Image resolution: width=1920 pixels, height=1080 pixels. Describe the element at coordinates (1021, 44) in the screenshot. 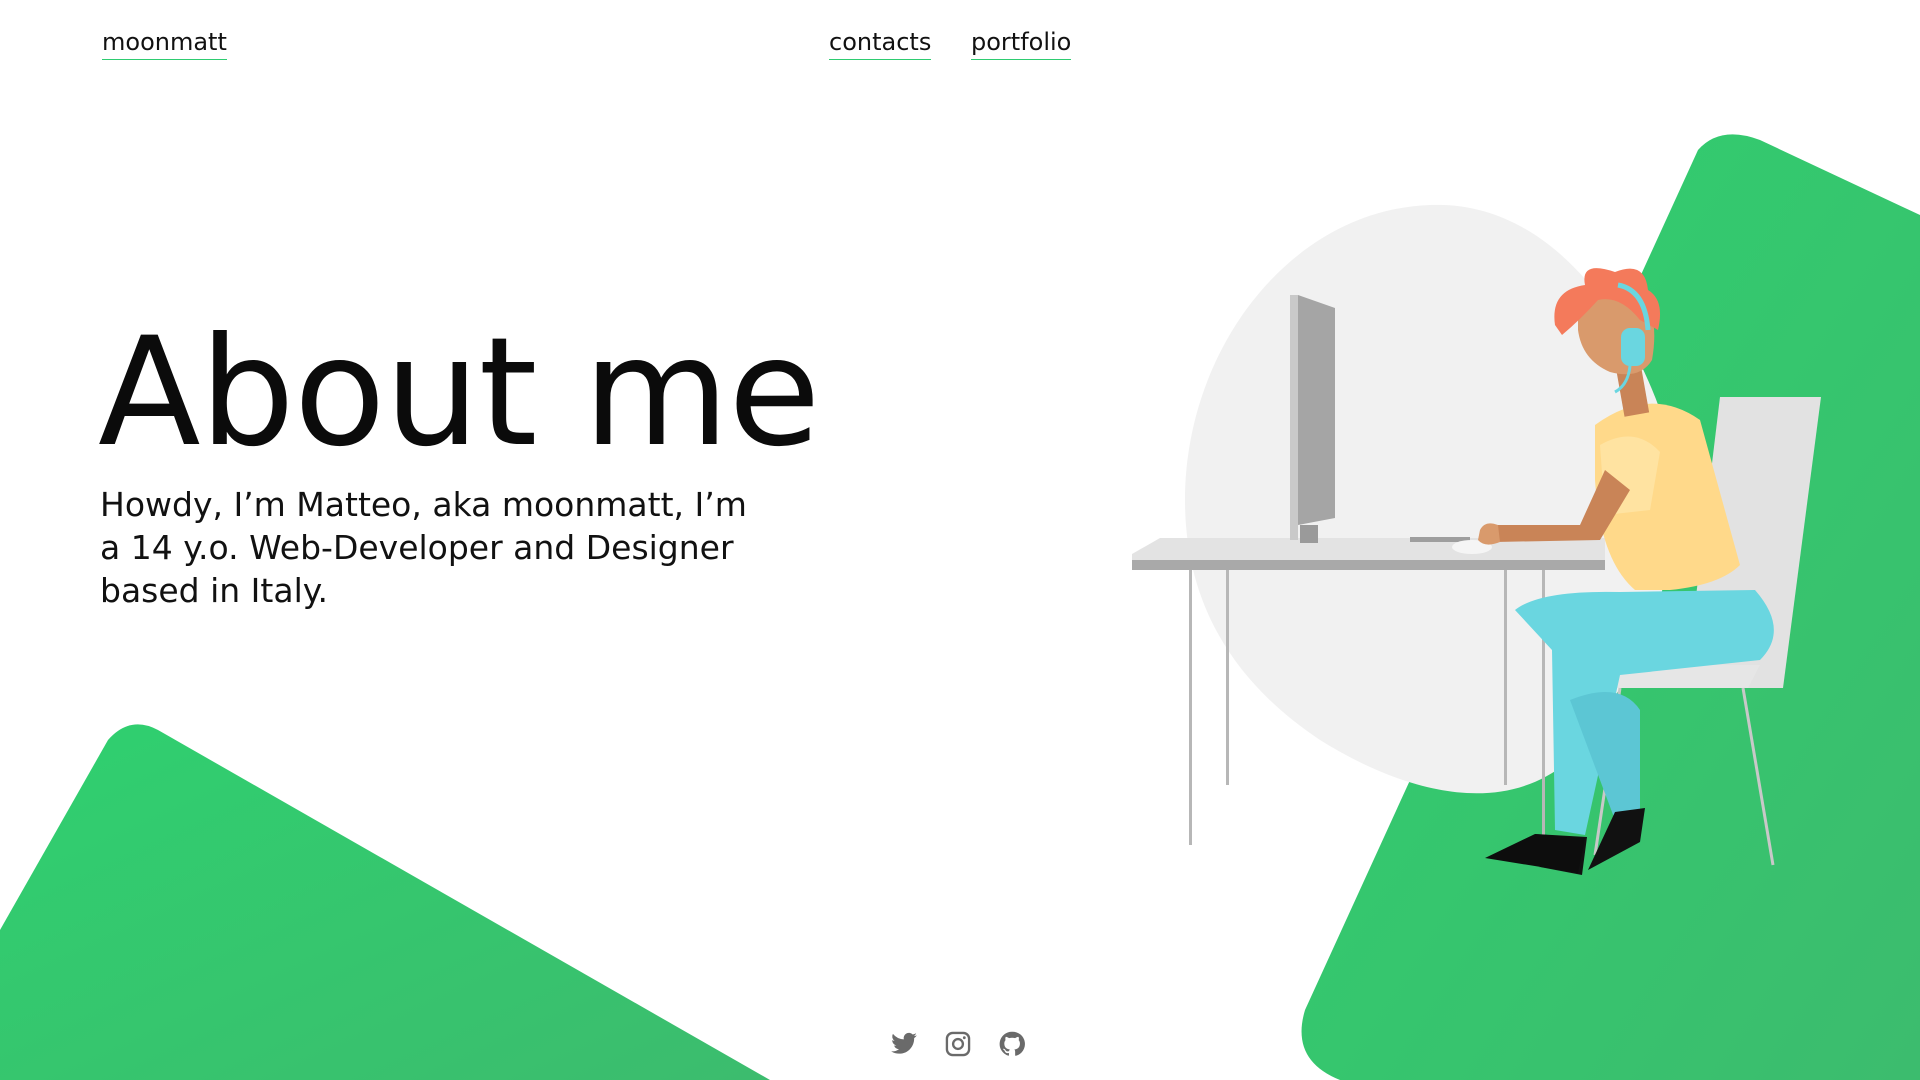

I see `nav-portfolio-link: portfolio` at that location.